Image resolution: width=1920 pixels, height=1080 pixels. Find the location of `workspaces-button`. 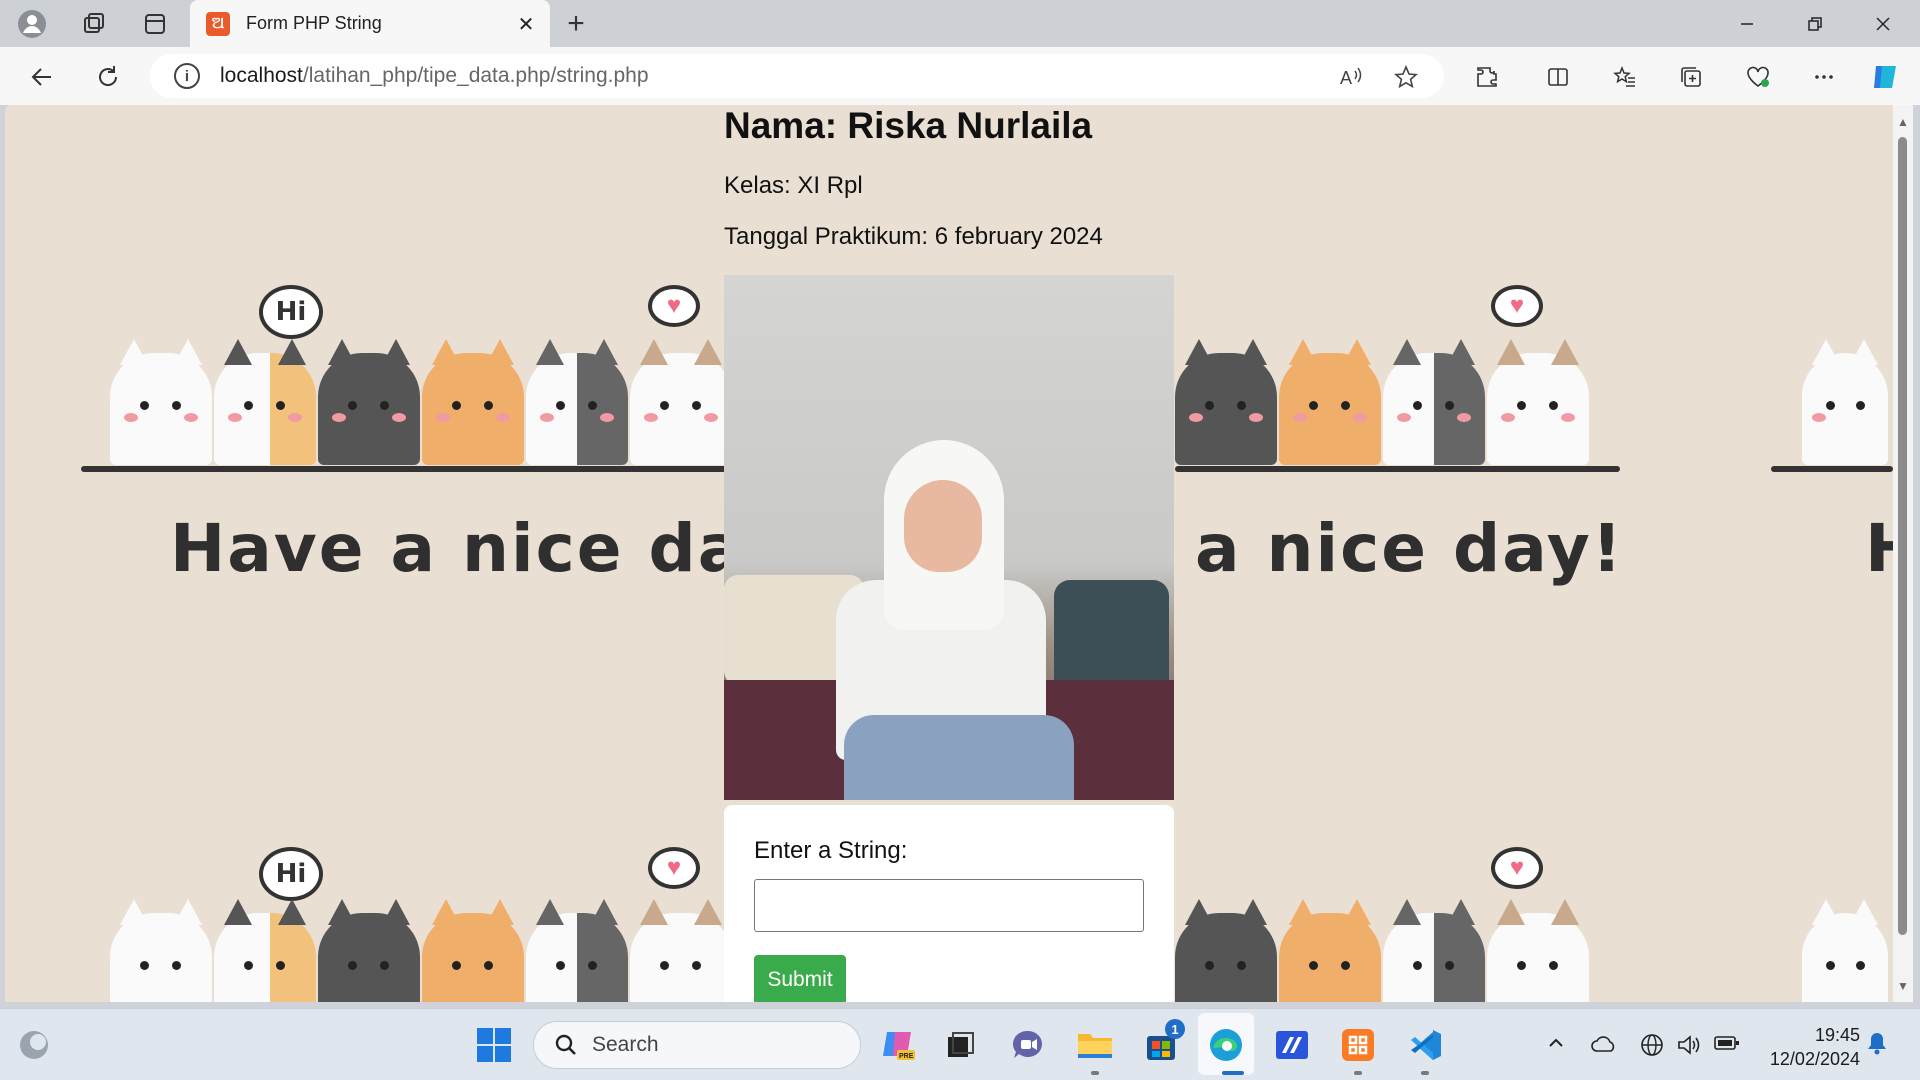

workspaces-button is located at coordinates (94, 24).